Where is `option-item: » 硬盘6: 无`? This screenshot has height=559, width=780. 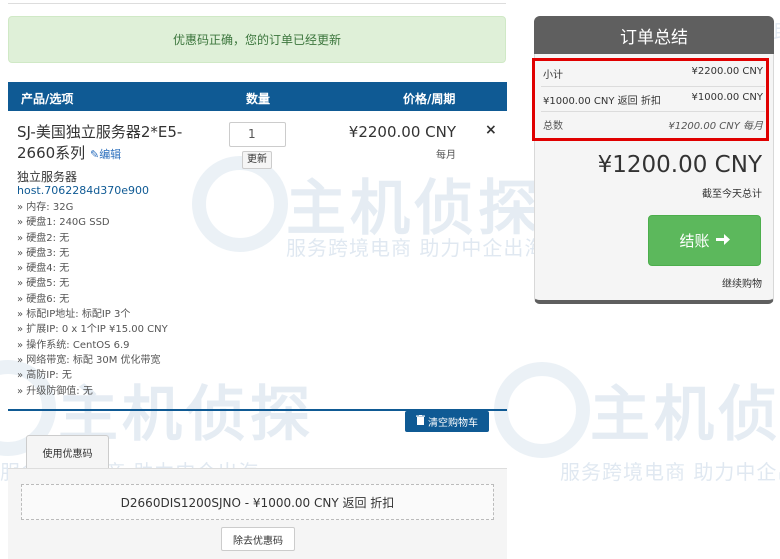 option-item: » 硬盘6: 无 is located at coordinates (43, 299).